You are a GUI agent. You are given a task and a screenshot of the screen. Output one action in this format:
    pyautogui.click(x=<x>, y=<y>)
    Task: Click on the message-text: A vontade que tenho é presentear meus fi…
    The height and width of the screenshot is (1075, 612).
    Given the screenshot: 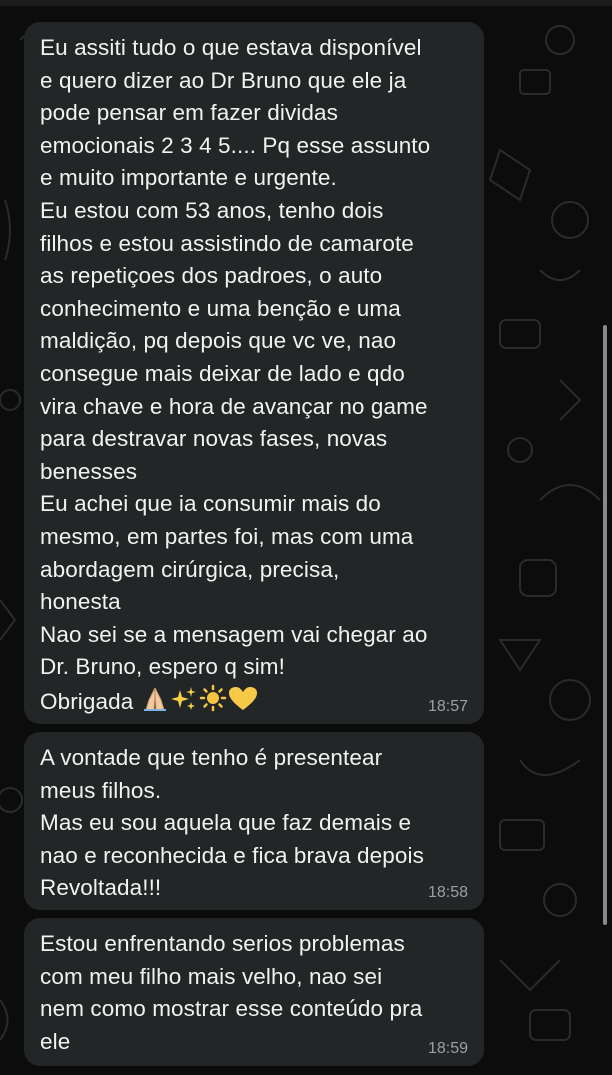 What is the action you would take?
    pyautogui.click(x=232, y=823)
    